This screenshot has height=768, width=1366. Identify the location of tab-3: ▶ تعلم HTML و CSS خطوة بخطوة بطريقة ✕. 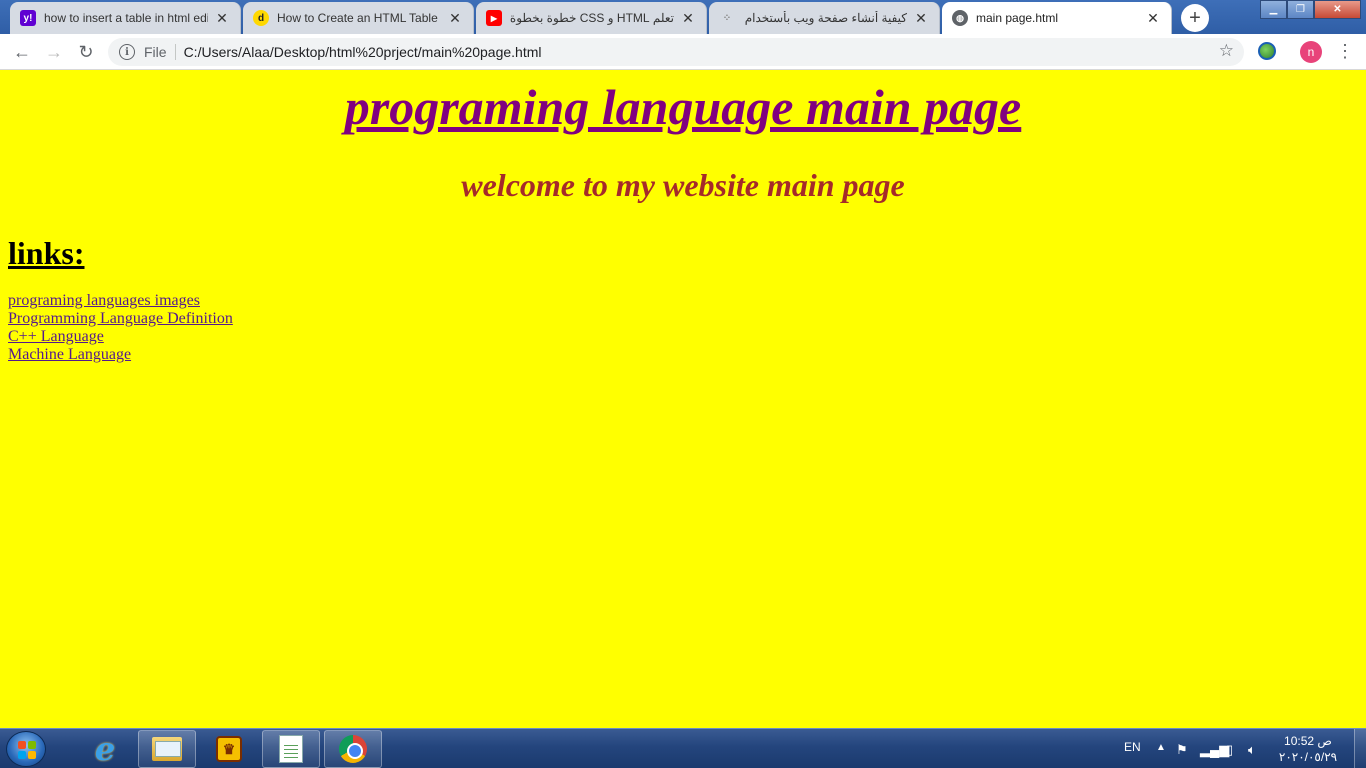
(591, 18).